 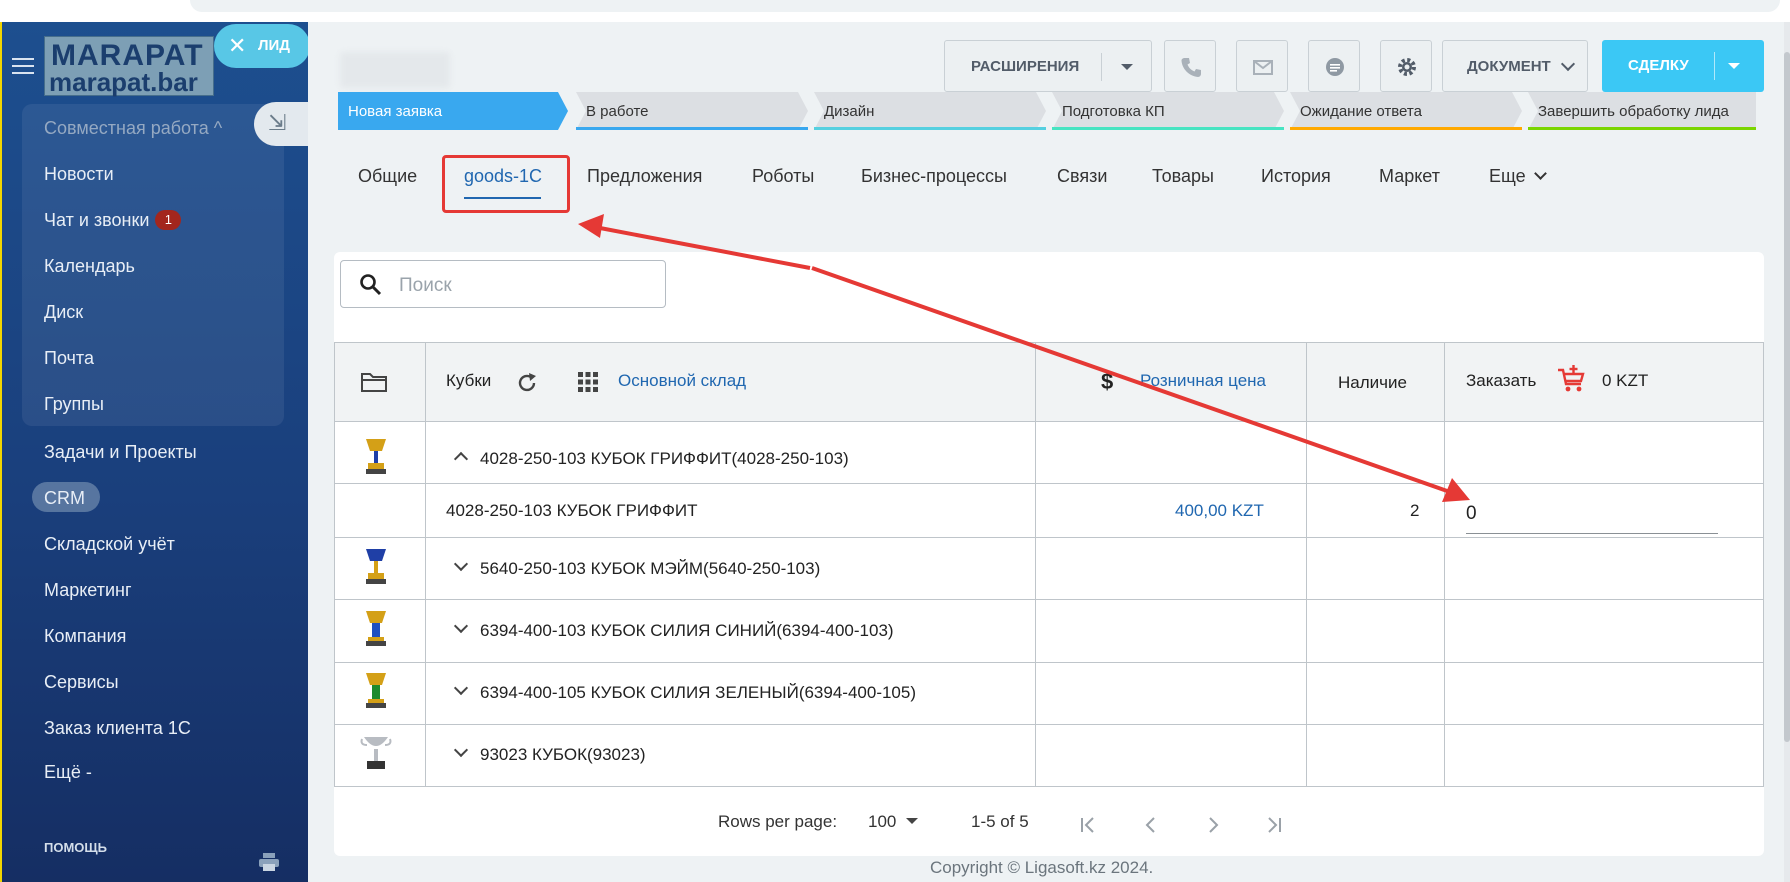 I want to click on table-row: 93023 КУБОК(93023), so click(x=549, y=753).